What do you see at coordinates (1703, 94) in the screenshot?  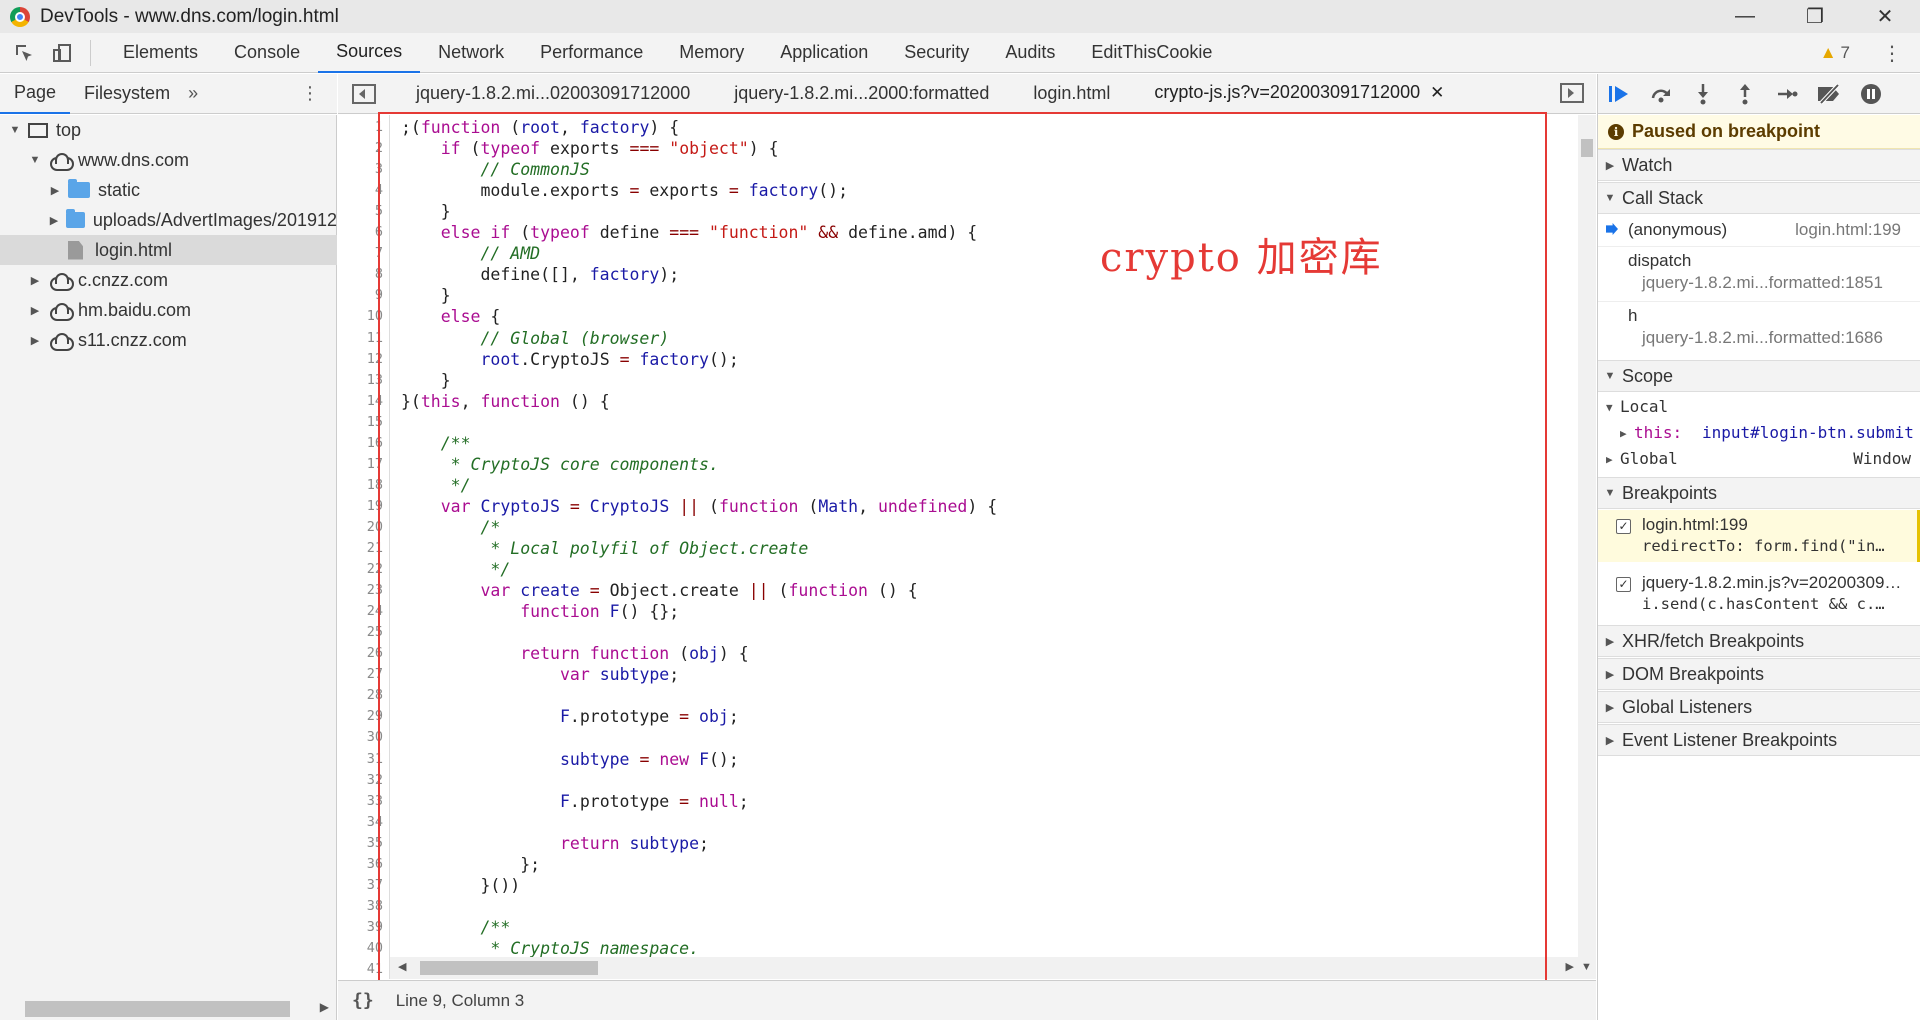 I see `step-into-icon` at bounding box center [1703, 94].